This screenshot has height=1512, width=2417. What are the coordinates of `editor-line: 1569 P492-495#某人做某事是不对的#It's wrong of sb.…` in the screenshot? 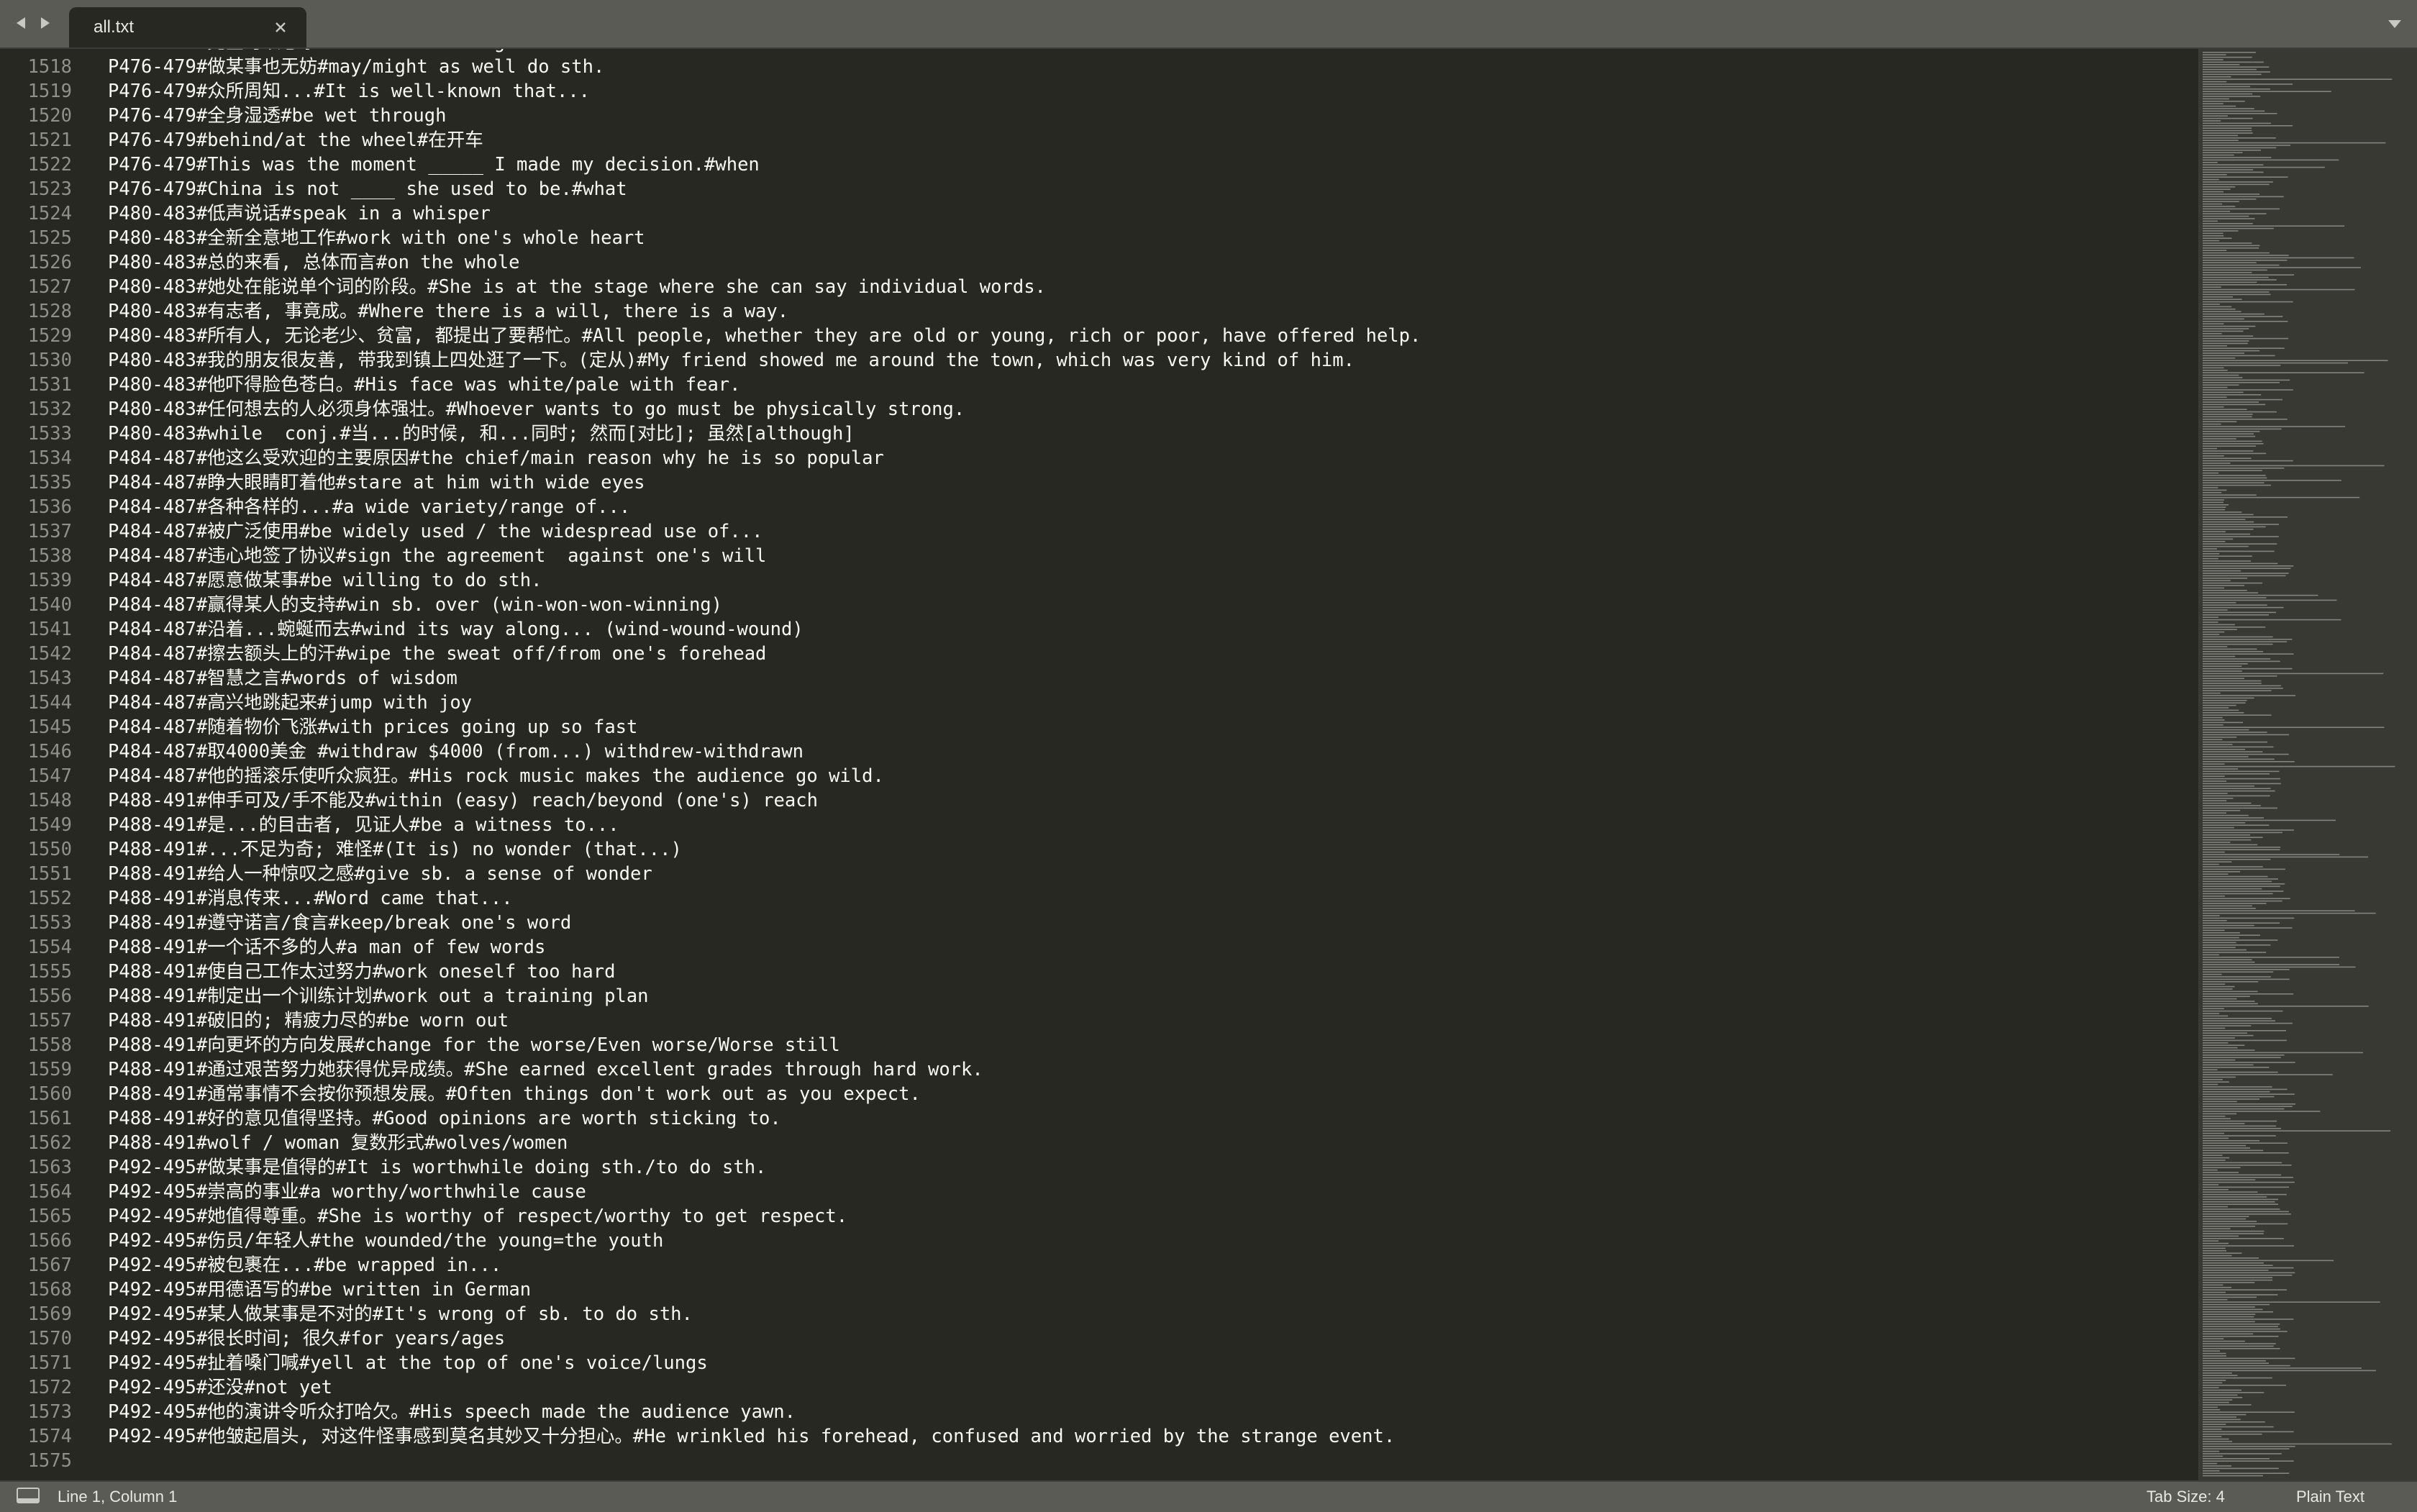 It's located at (1099, 1314).